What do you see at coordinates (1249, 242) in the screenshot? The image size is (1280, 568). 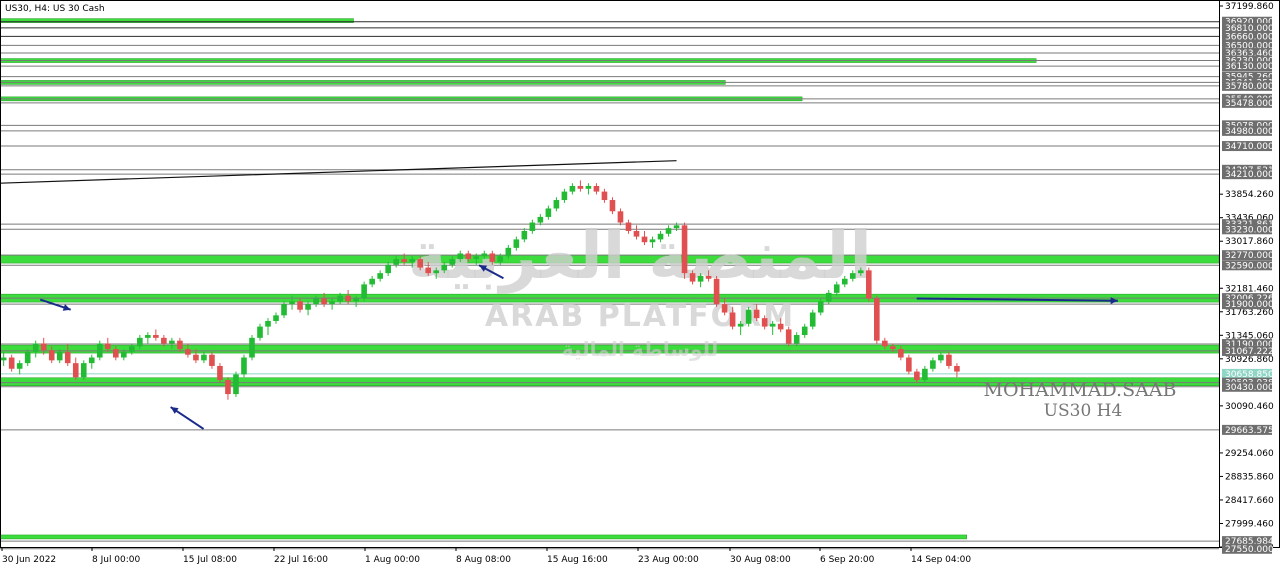 I see `y-tick-label-3: 33017.860` at bounding box center [1249, 242].